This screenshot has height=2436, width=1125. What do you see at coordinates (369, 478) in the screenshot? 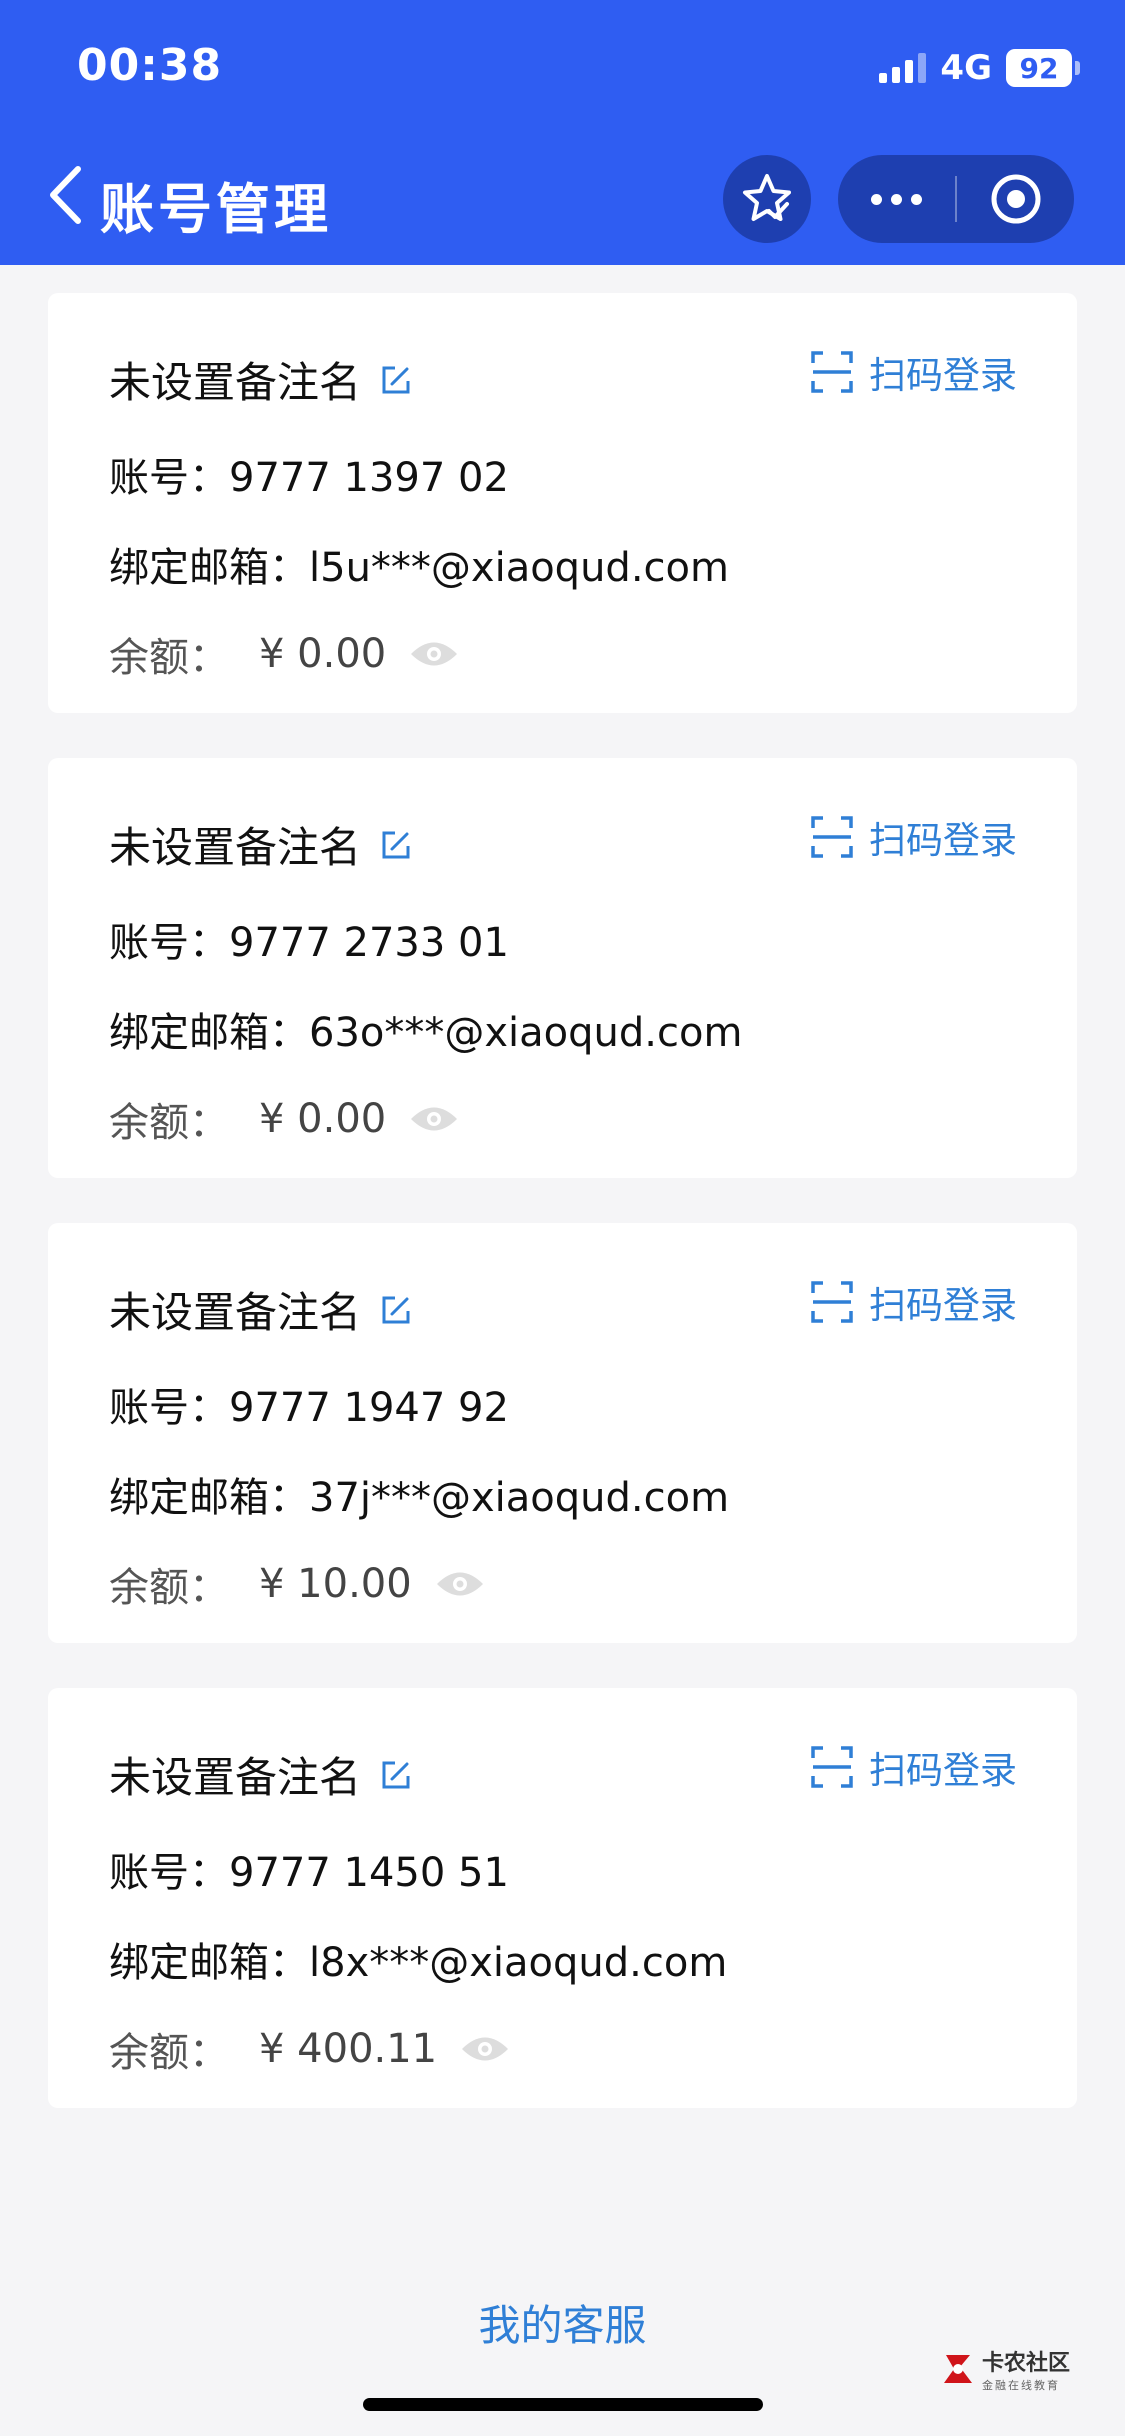
I see `account-number-value: 9777 1397 02` at bounding box center [369, 478].